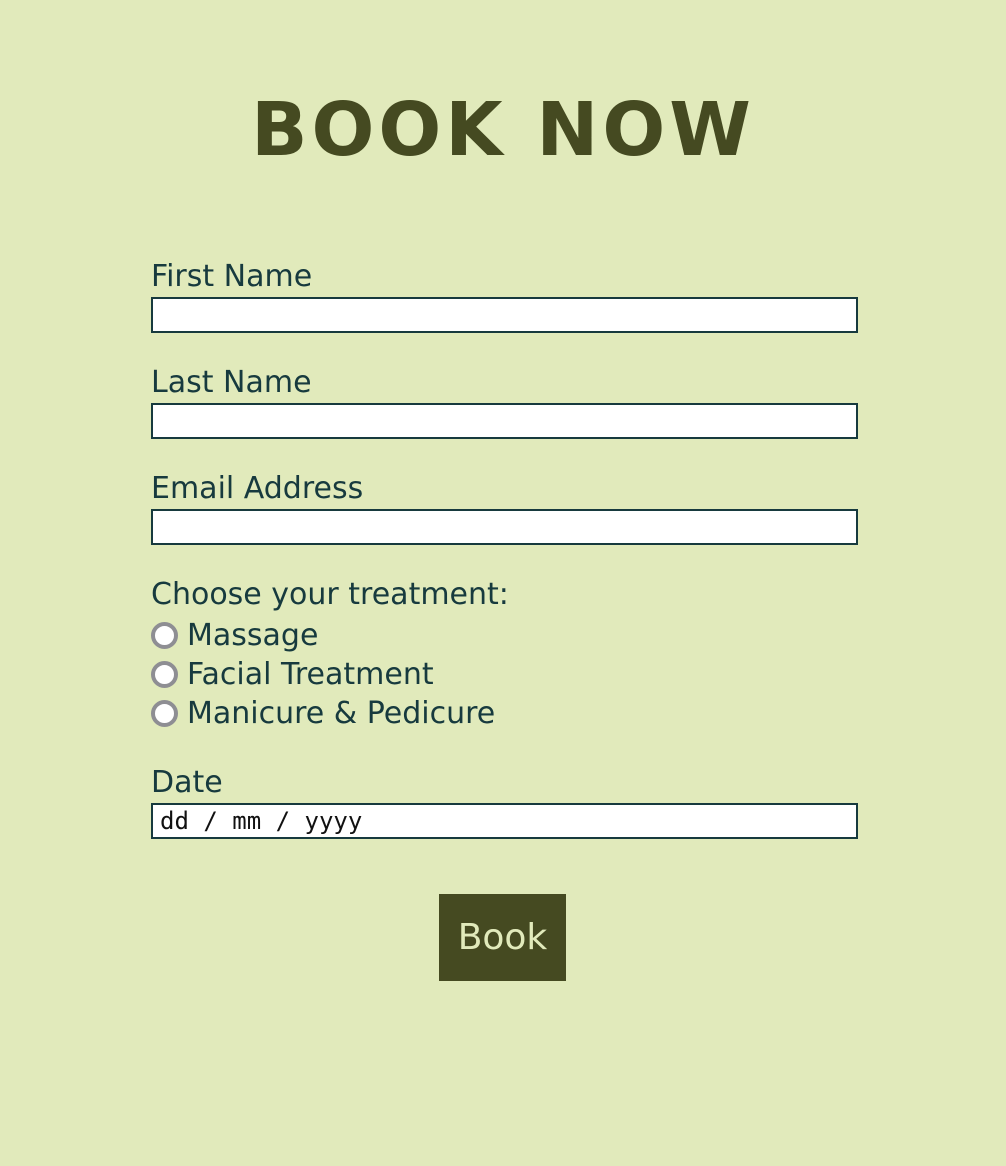 The width and height of the screenshot is (1006, 1166). Describe the element at coordinates (504, 295) in the screenshot. I see `first-name-group: First Name` at that location.